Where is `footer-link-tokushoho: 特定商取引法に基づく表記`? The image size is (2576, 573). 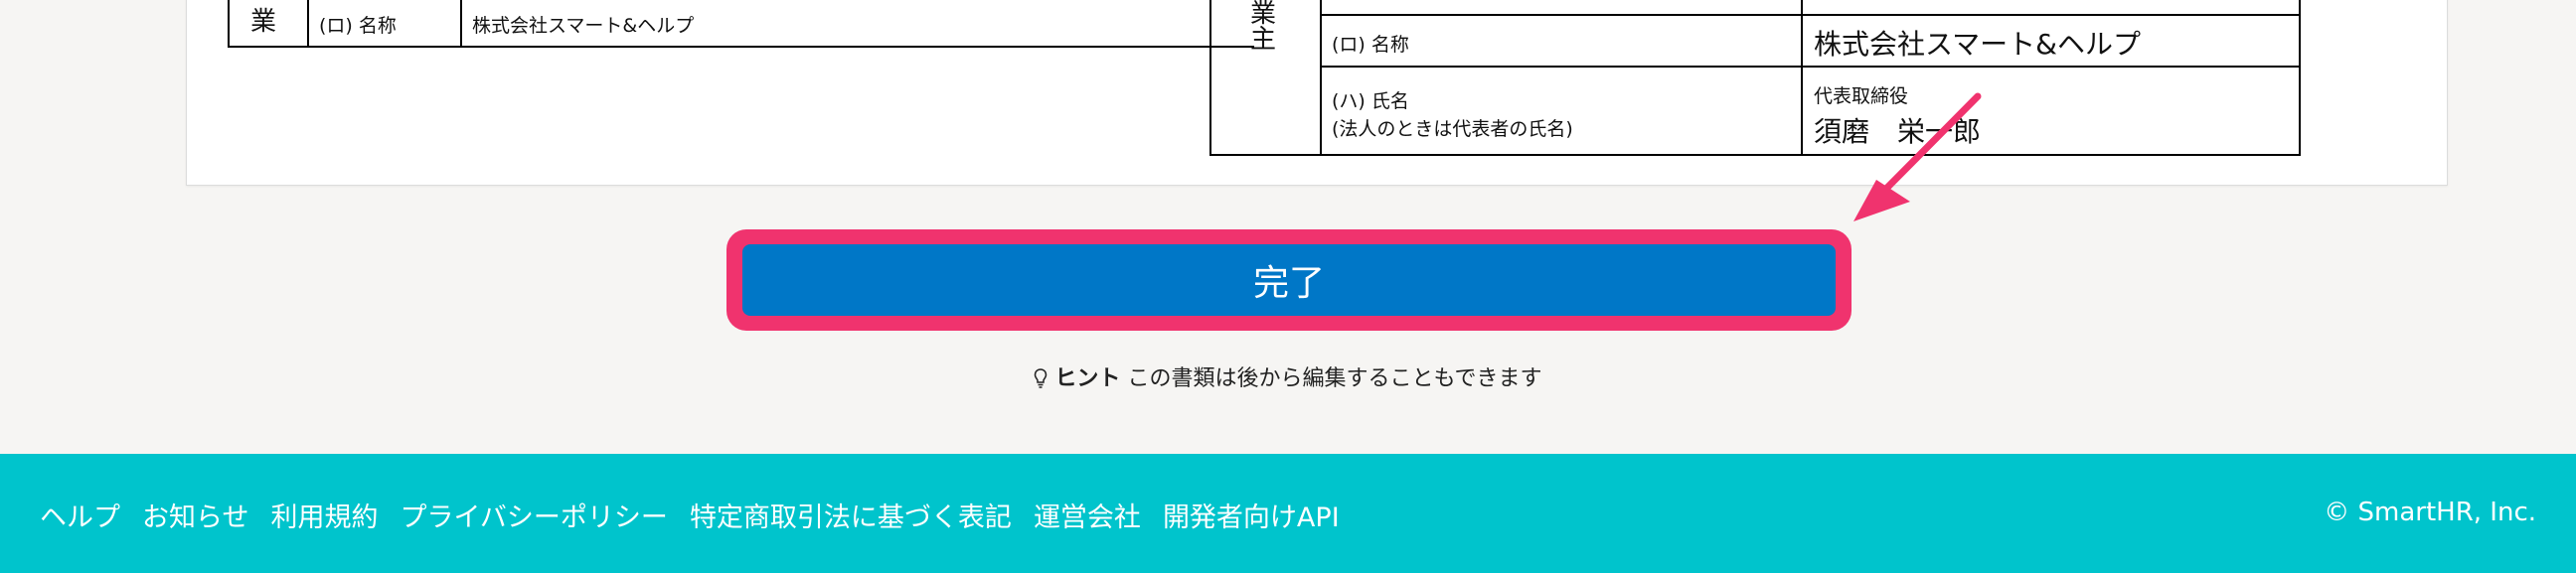 footer-link-tokushoho: 特定商取引法に基づく表記 is located at coordinates (851, 515).